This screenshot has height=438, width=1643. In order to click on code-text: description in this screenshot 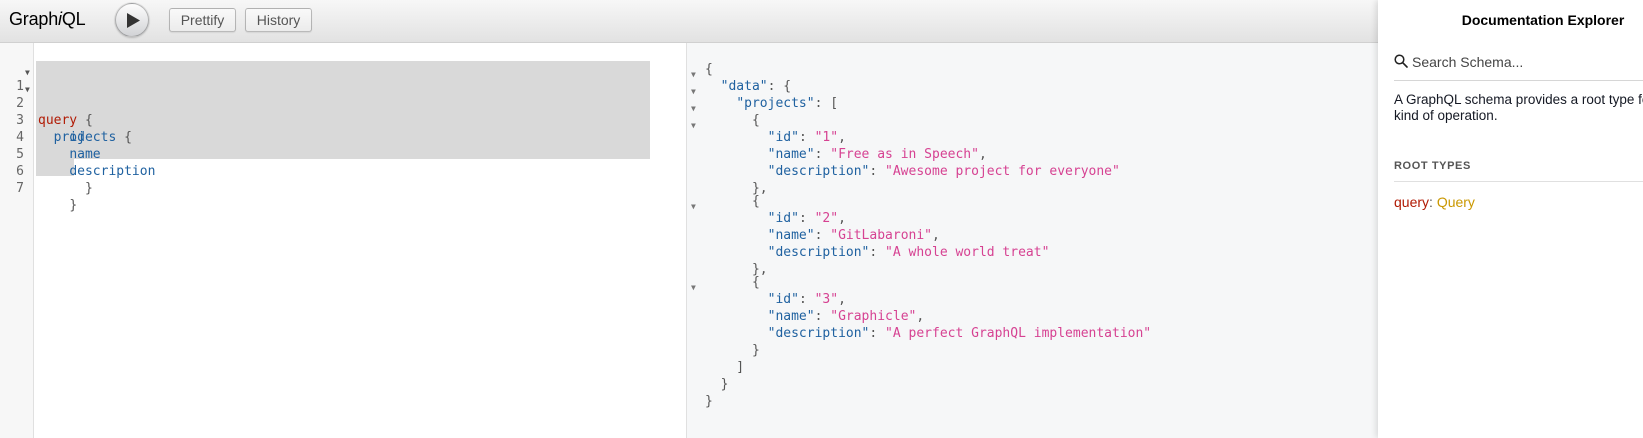, I will do `click(96, 171)`.